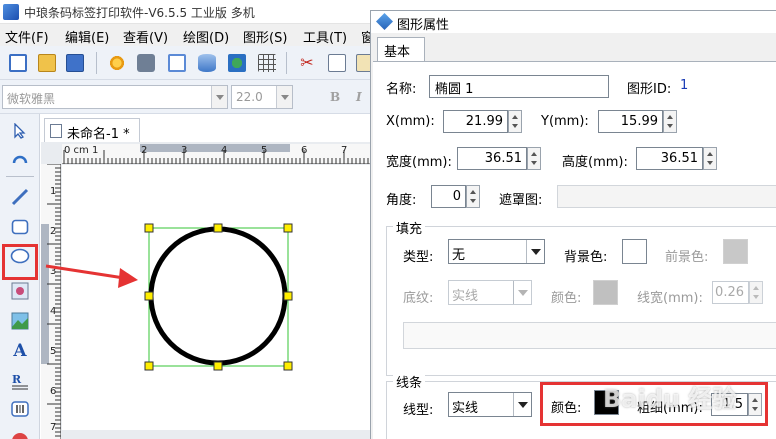 This screenshot has width=776, height=439. I want to click on y-spinner, so click(670, 121).